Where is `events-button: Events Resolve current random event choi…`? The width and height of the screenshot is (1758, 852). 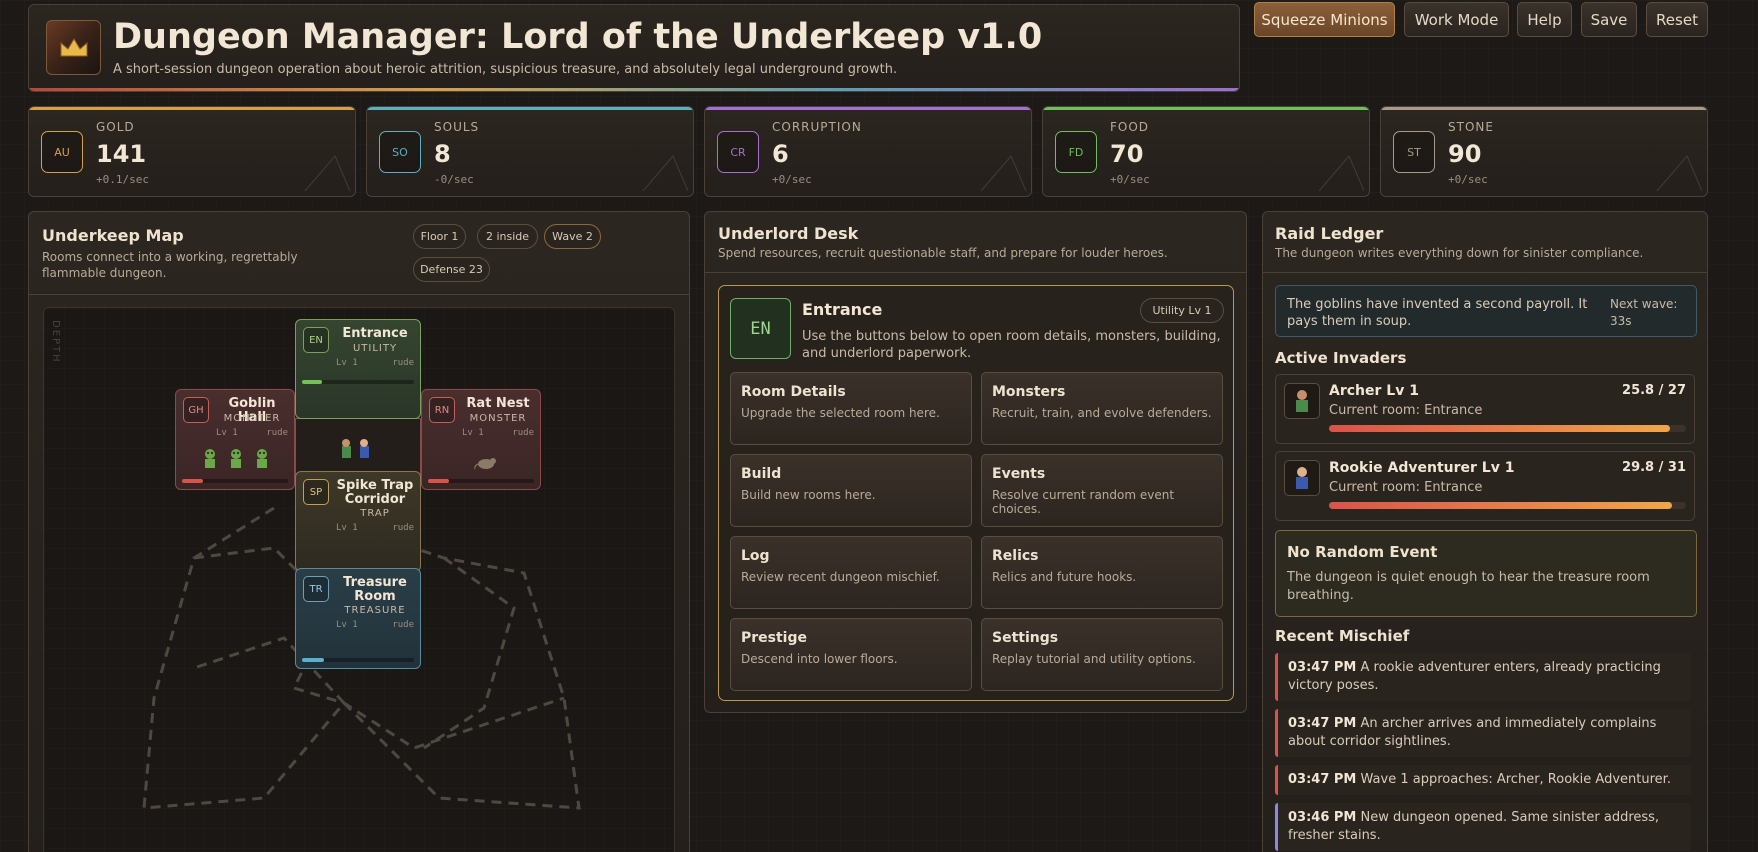 events-button: Events Resolve current random event choi… is located at coordinates (1102, 490).